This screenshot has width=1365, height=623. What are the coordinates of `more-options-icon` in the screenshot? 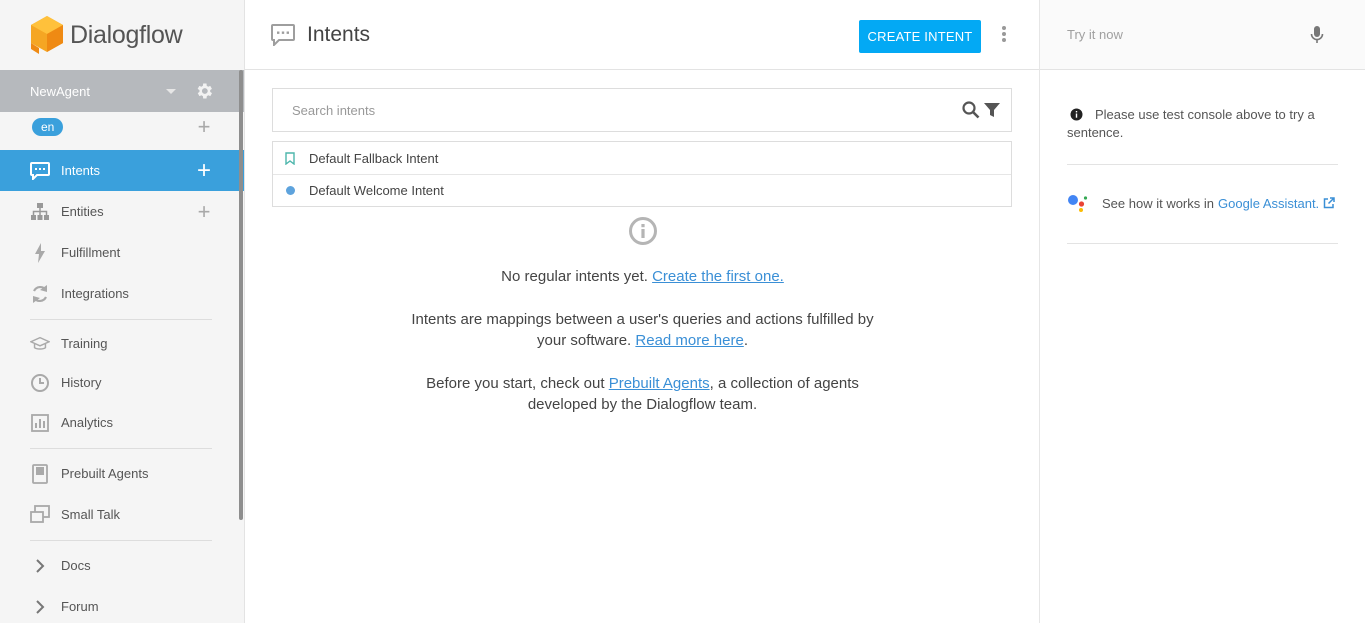 It's located at (1004, 34).